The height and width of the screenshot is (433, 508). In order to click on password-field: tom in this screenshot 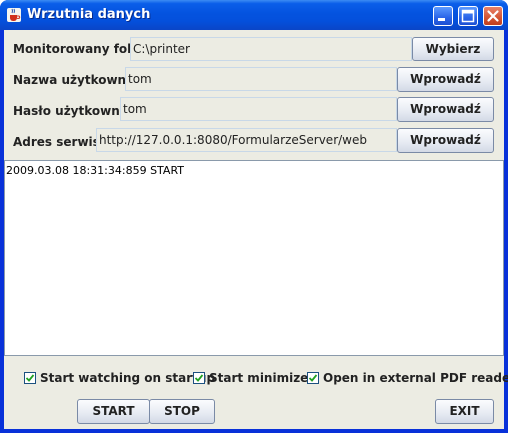, I will do `click(258, 109)`.